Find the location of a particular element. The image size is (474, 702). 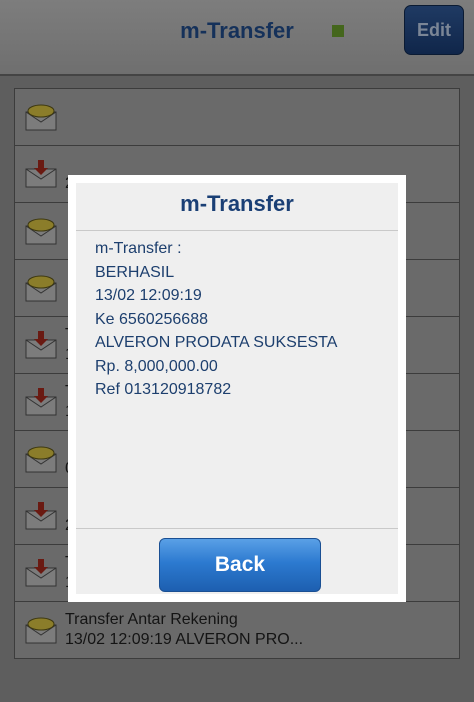

status-indicator is located at coordinates (338, 31).